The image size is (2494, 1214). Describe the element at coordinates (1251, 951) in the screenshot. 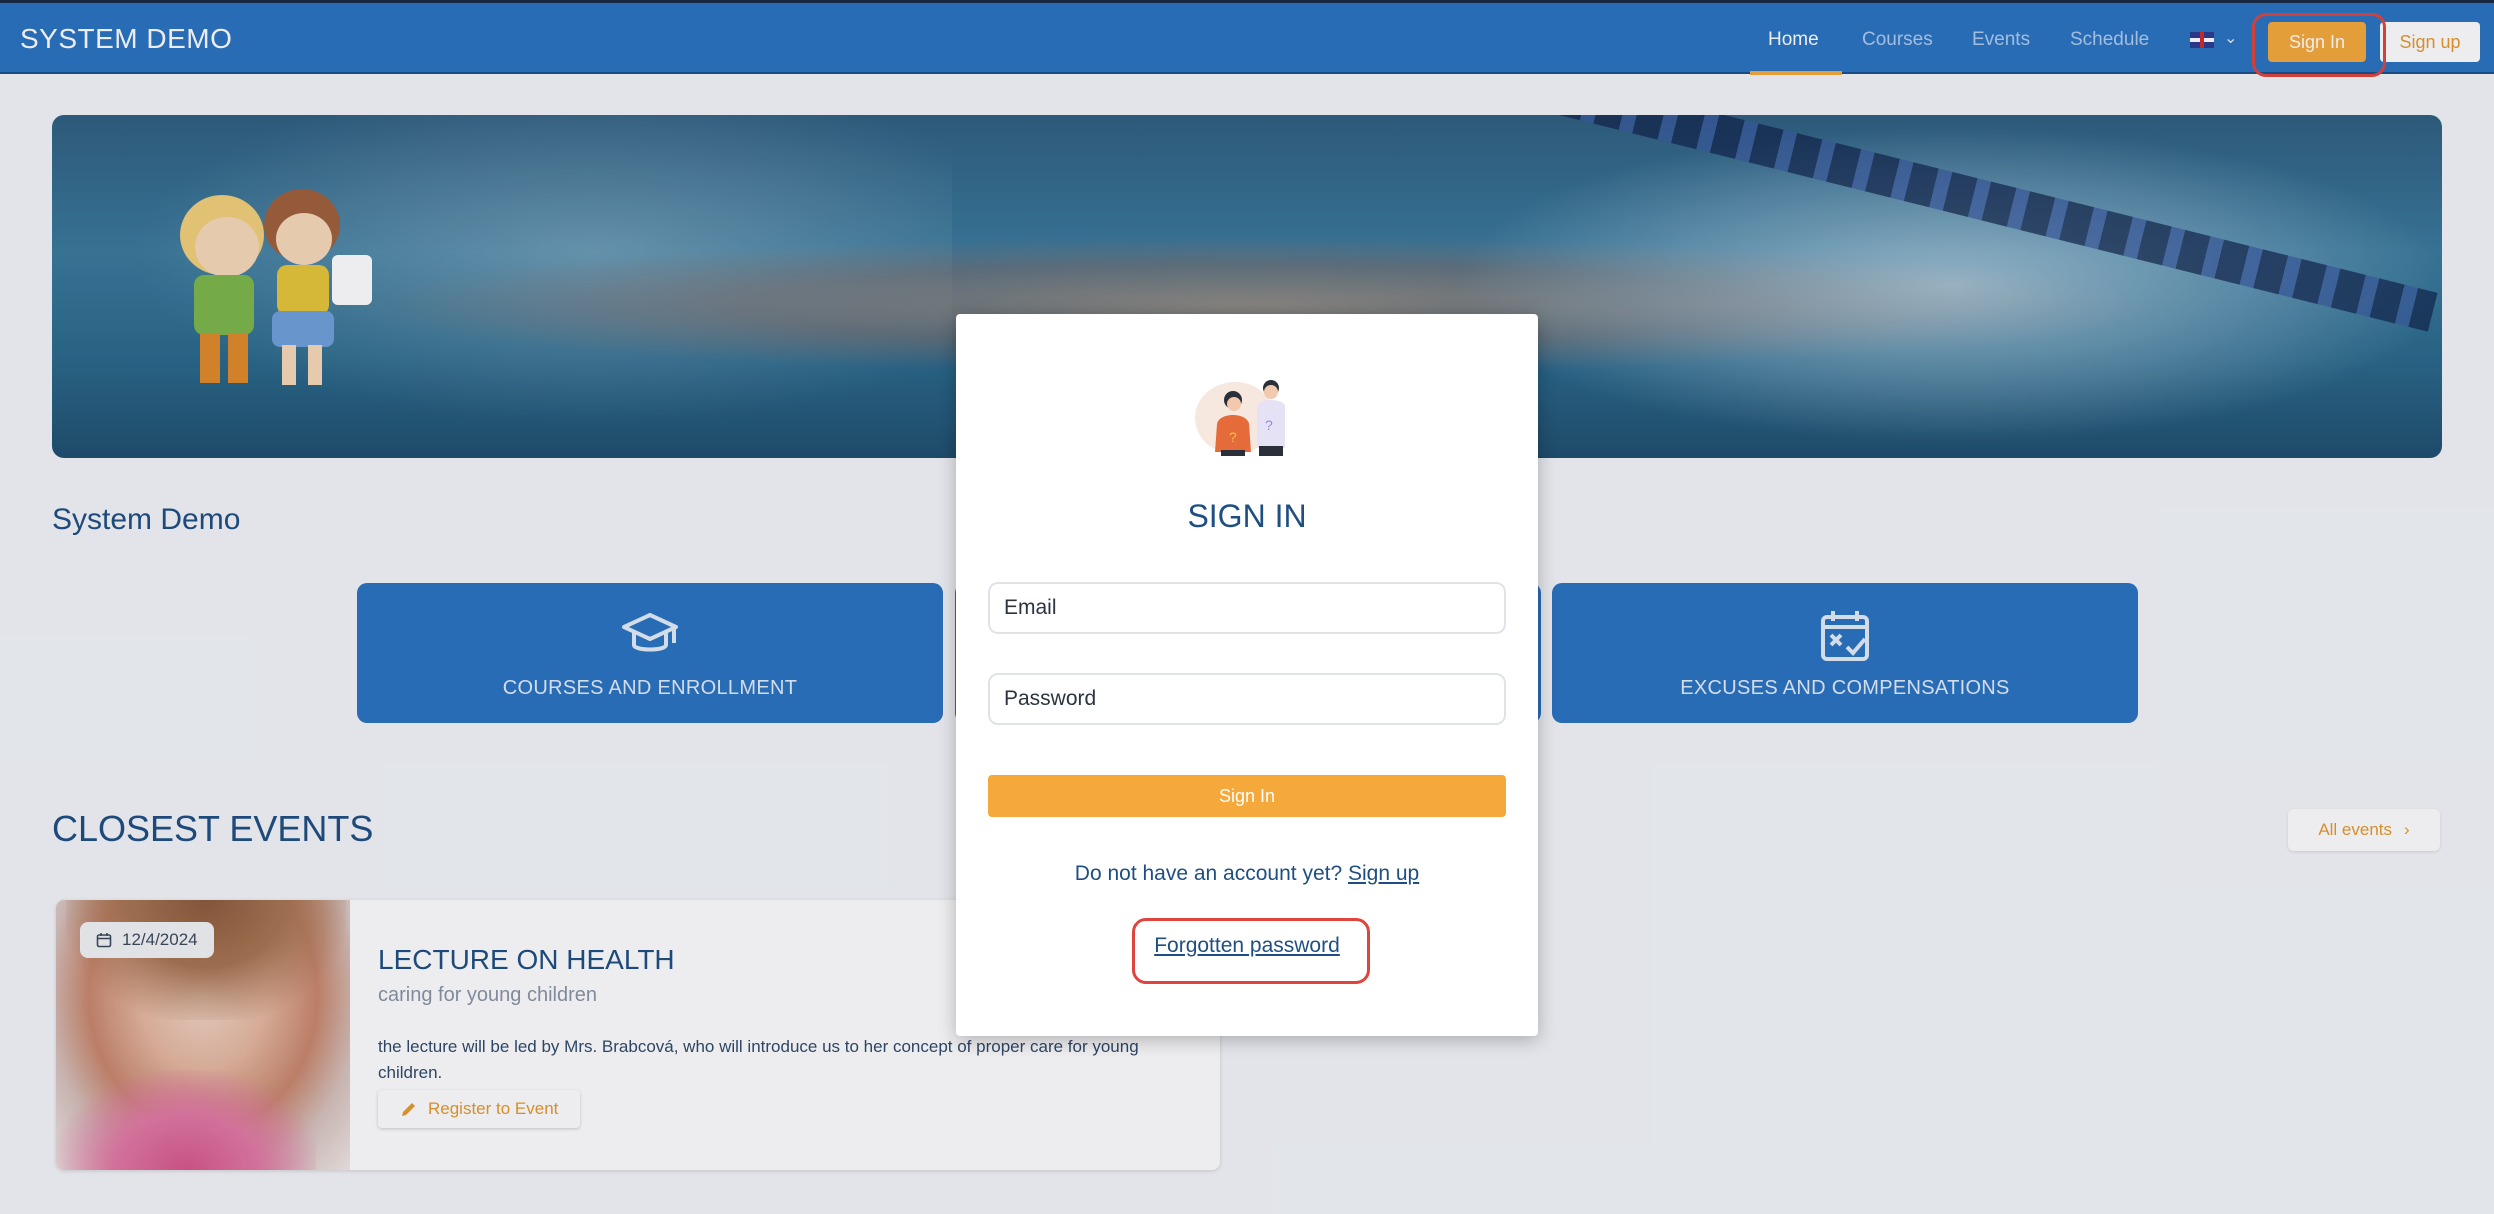

I see `annotation-highlight-forgotten-password` at that location.